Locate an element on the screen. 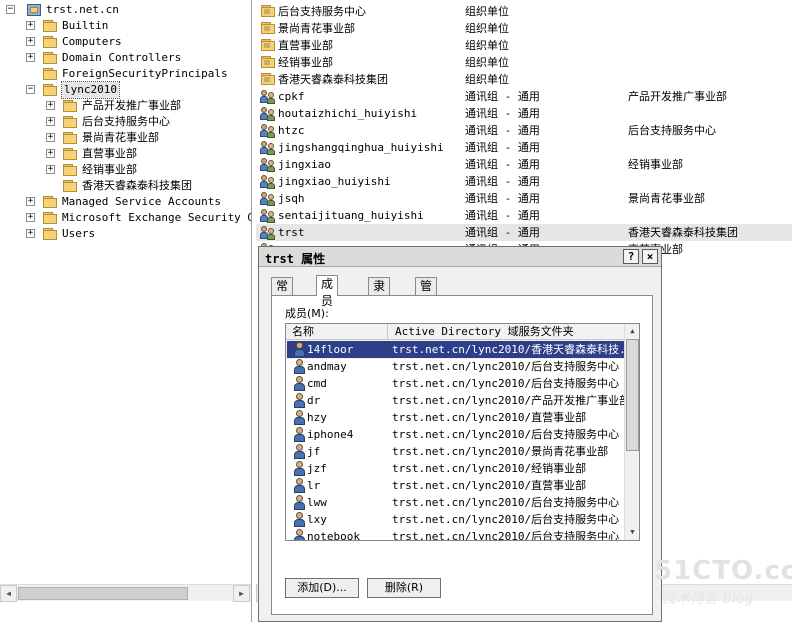 Image resolution: width=792 pixels, height=622 pixels. member-name: jzf is located at coordinates (317, 468).